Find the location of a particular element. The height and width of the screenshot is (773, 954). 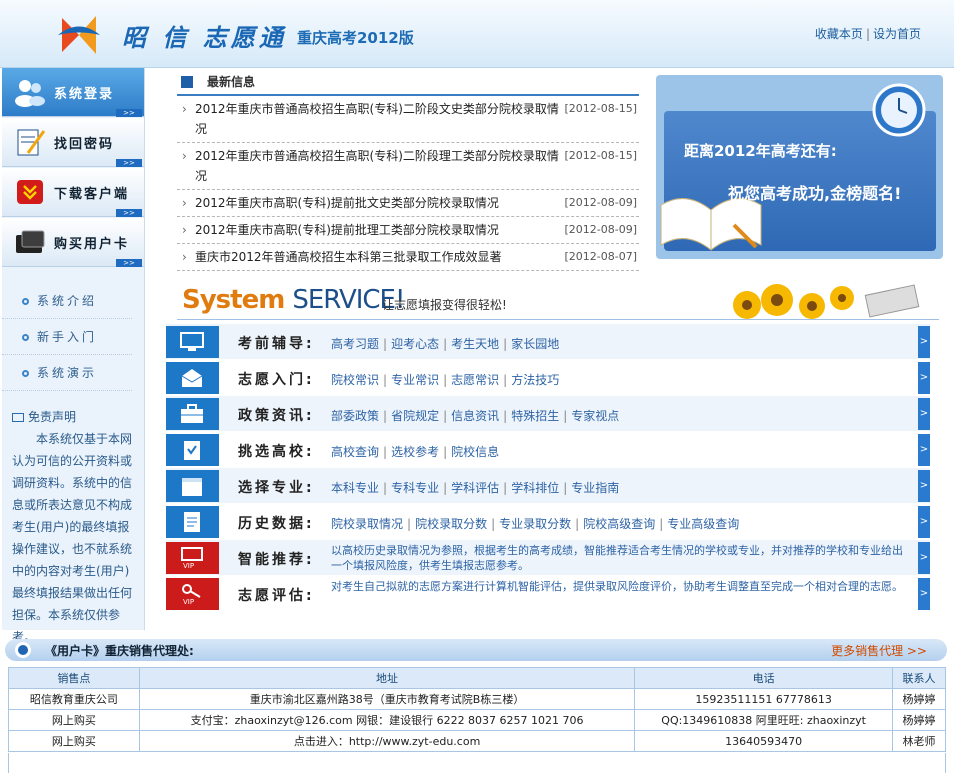

more-agents-link: 更多销售代理 >> is located at coordinates (879, 650).